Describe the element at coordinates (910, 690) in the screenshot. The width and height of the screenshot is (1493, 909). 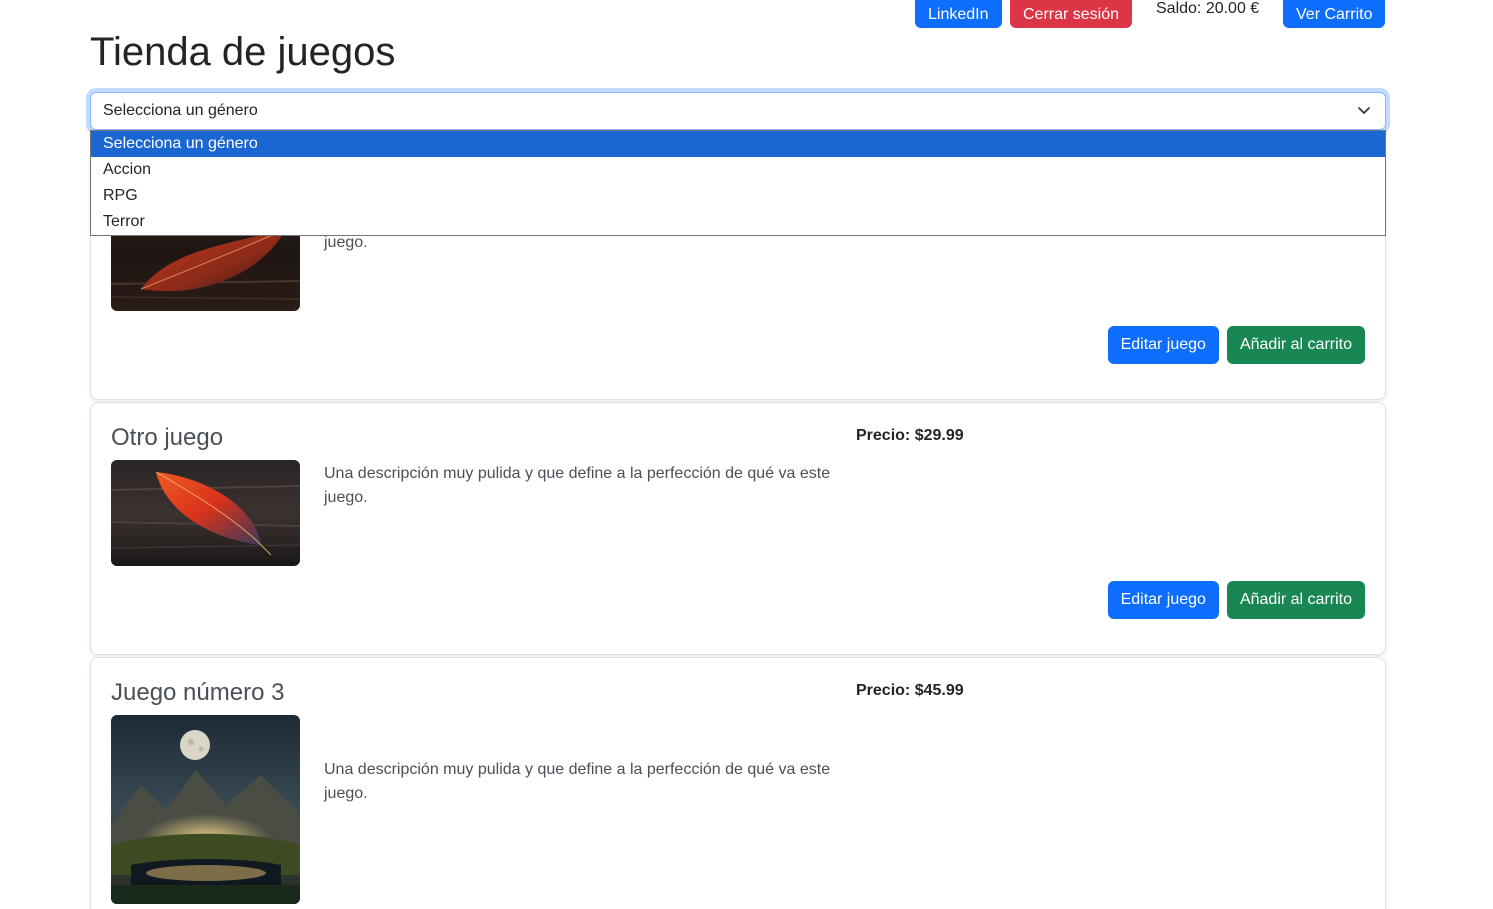
I see `game-price: Precio: $45.99` at that location.